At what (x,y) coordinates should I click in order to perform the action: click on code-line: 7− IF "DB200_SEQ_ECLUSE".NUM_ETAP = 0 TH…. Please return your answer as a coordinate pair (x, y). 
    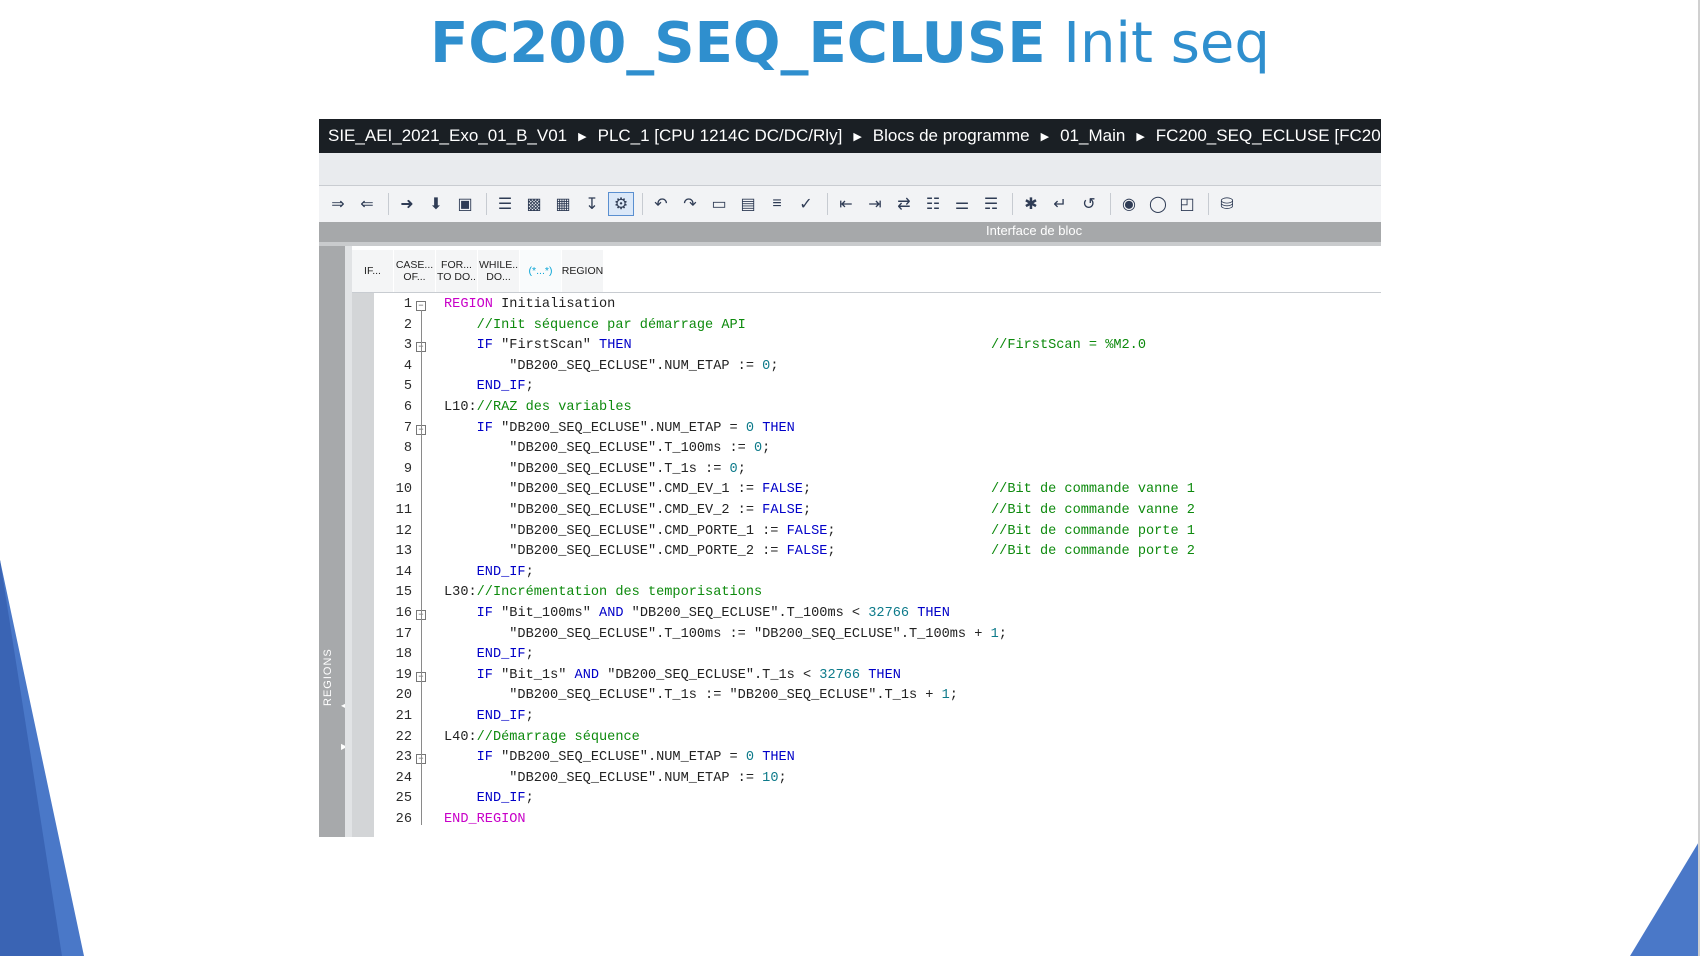
    Looking at the image, I should click on (874, 429).